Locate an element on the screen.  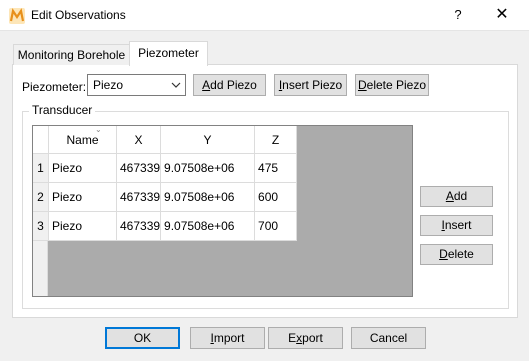
piezometer-label: Piezometer: is located at coordinates (54, 87).